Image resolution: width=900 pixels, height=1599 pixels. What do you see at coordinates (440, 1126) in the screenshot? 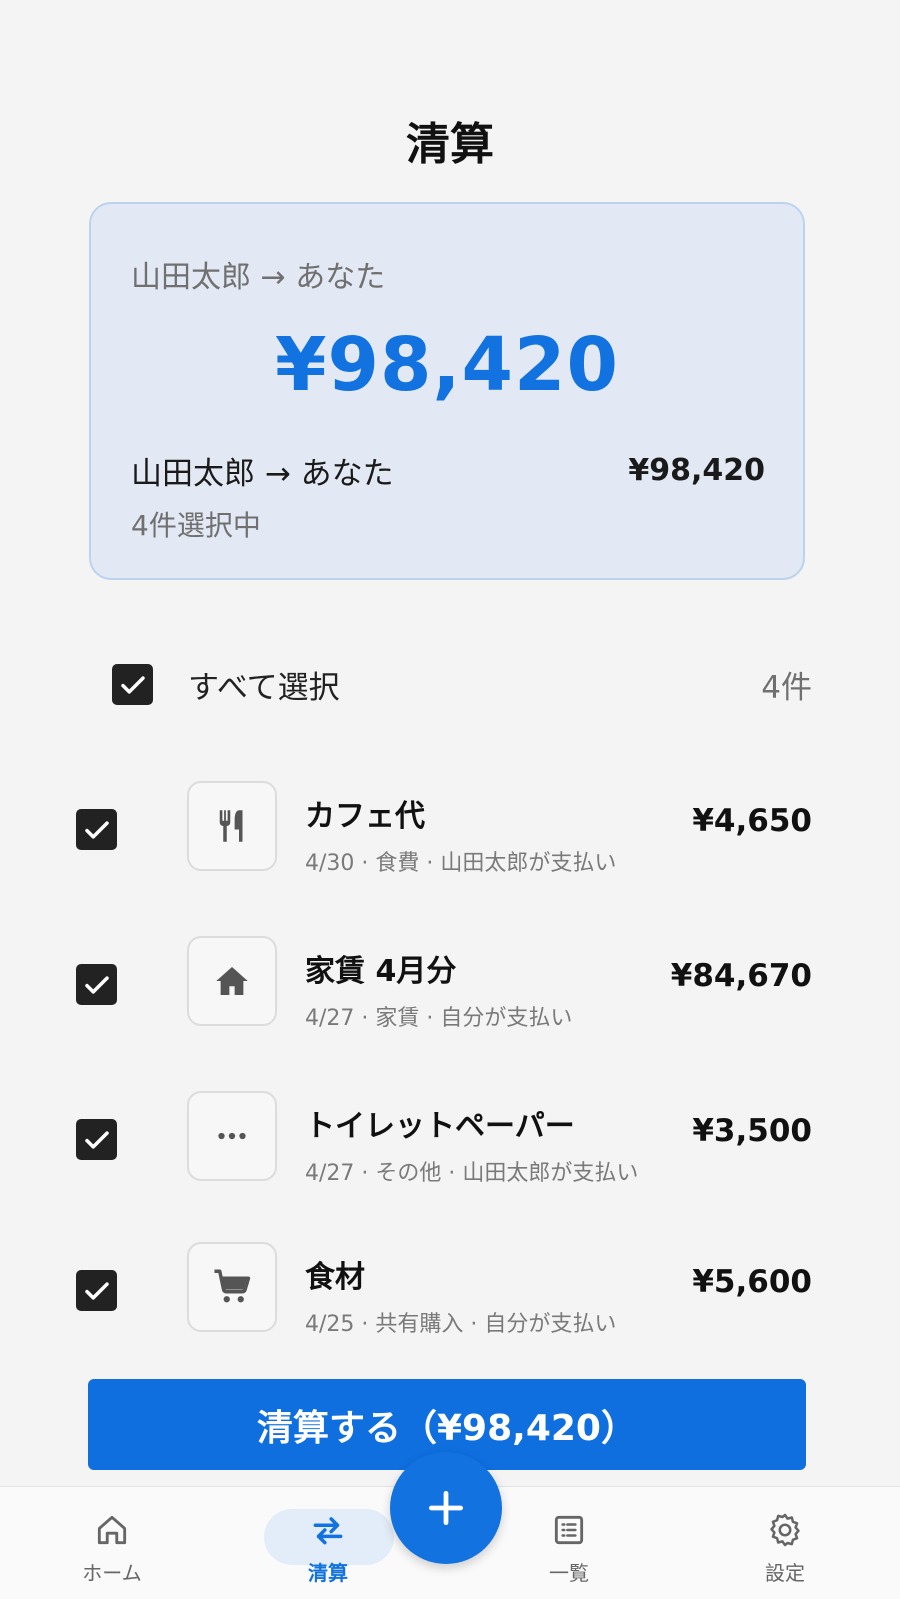
I see `item-title: トイレットペーパー` at bounding box center [440, 1126].